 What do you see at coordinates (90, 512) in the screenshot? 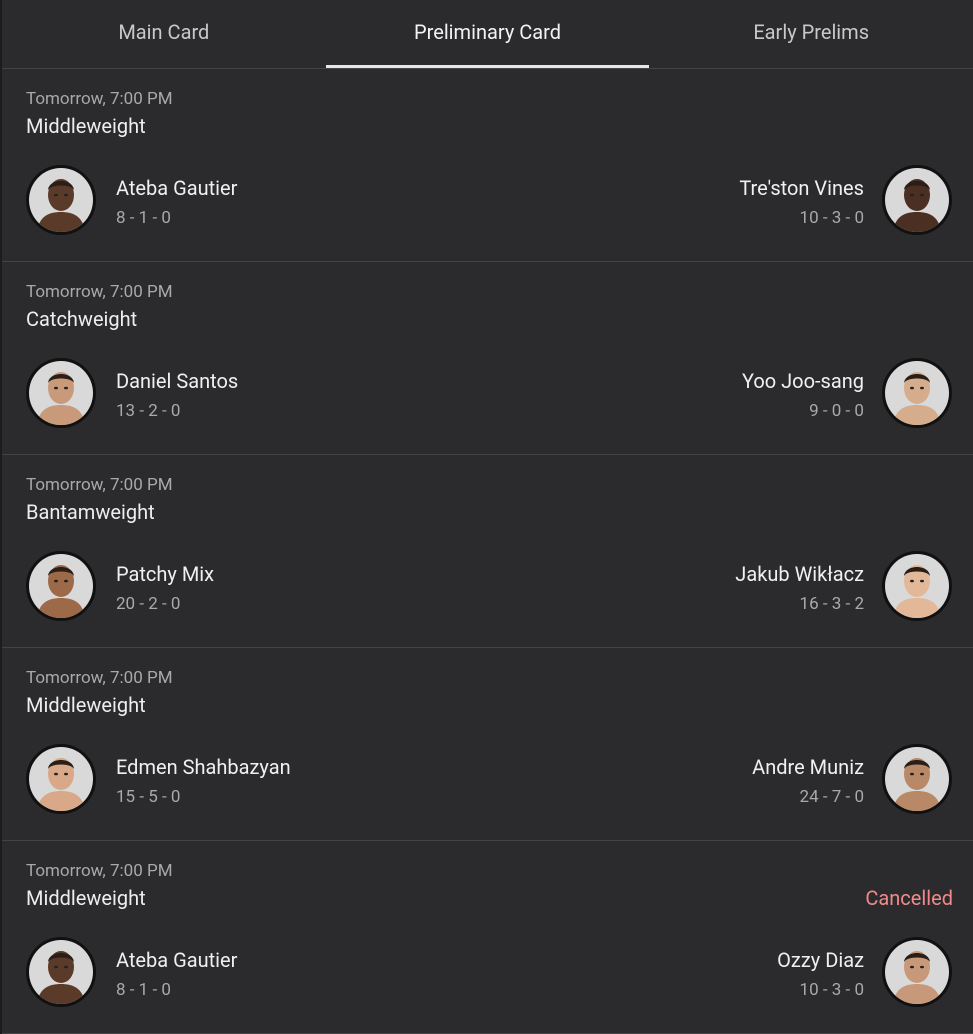
I see `weight-class: Bantamweight` at bounding box center [90, 512].